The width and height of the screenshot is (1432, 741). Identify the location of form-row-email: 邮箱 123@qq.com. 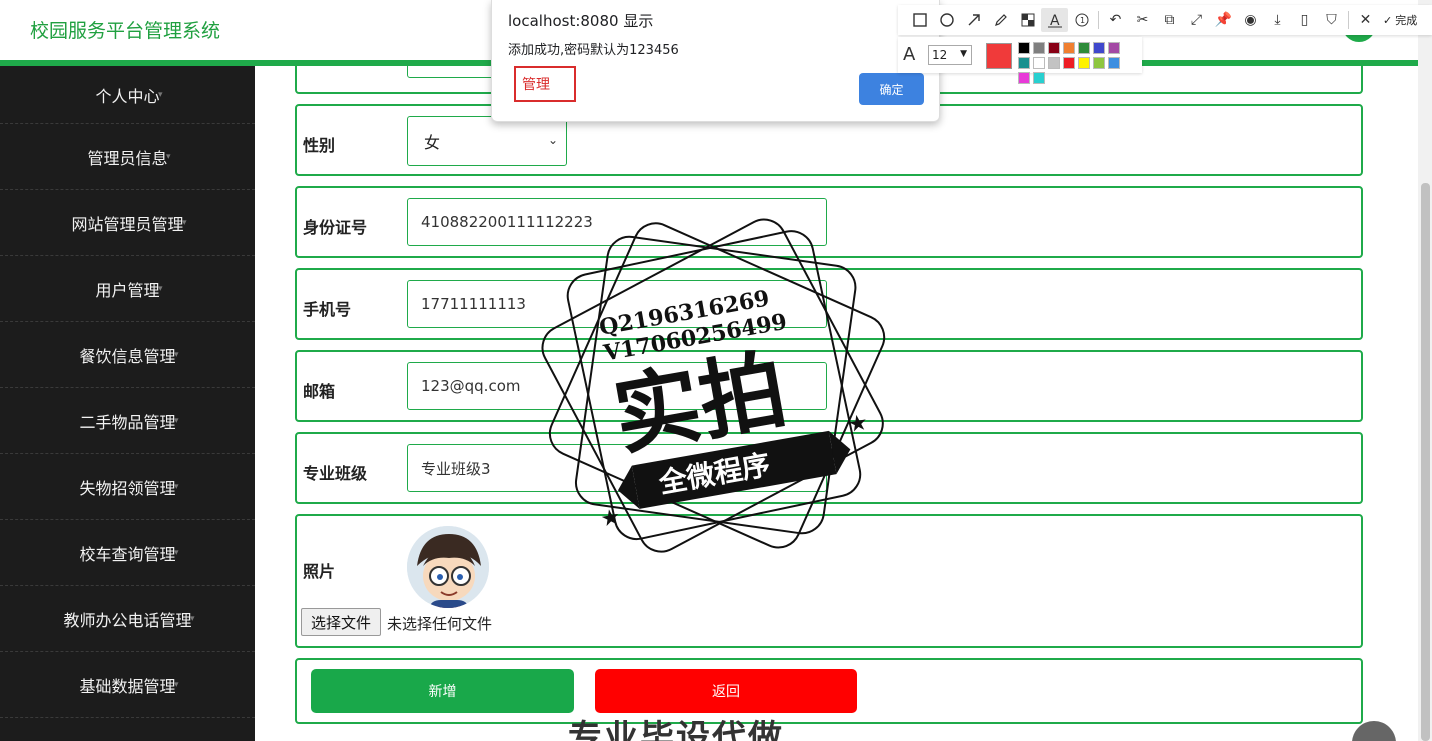
(829, 386).